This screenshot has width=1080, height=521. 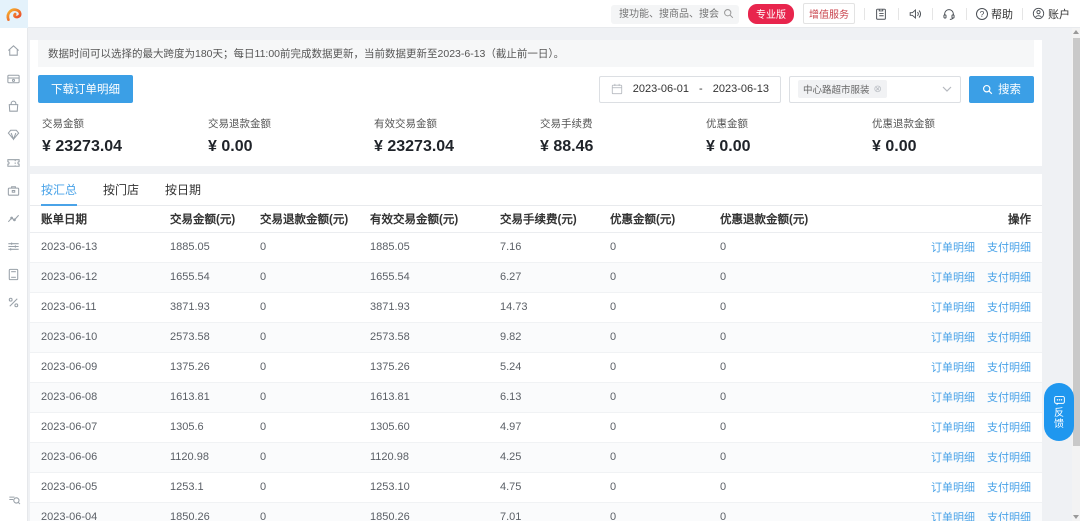 I want to click on date-start-value: 2023-06-01, so click(x=661, y=89).